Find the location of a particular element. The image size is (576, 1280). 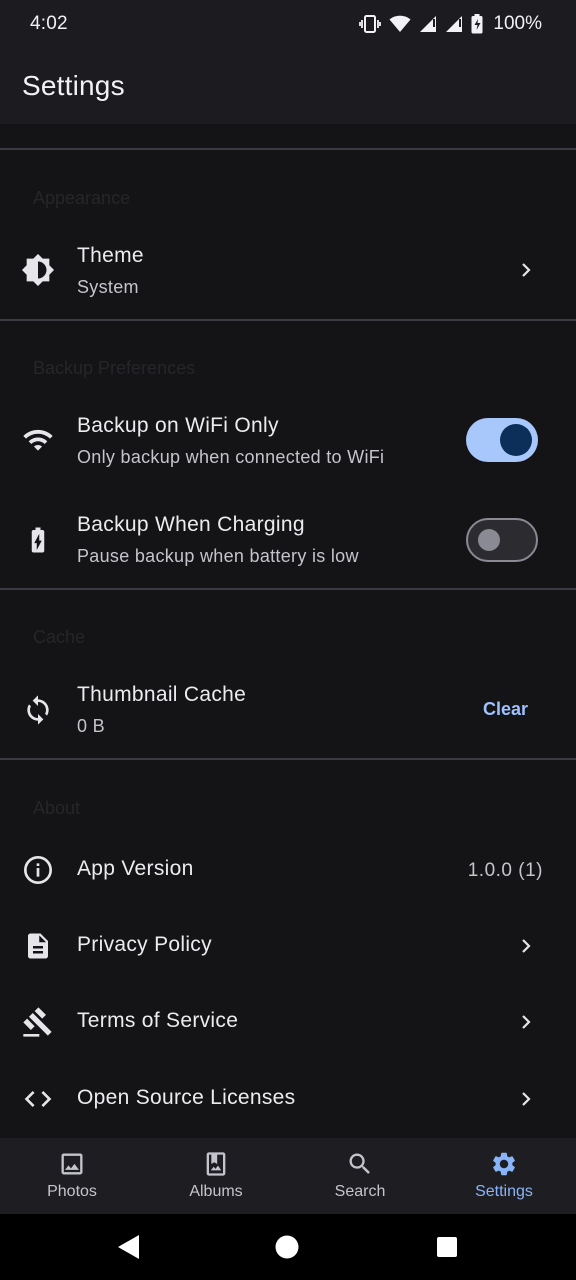

thumbnail-cache-title: Thumbnail Cache is located at coordinates (162, 694).